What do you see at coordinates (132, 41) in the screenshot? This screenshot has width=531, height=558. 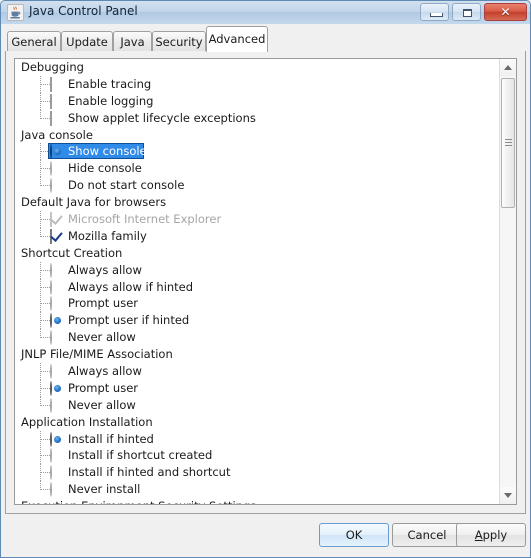 I see `tab-java: Java` at bounding box center [132, 41].